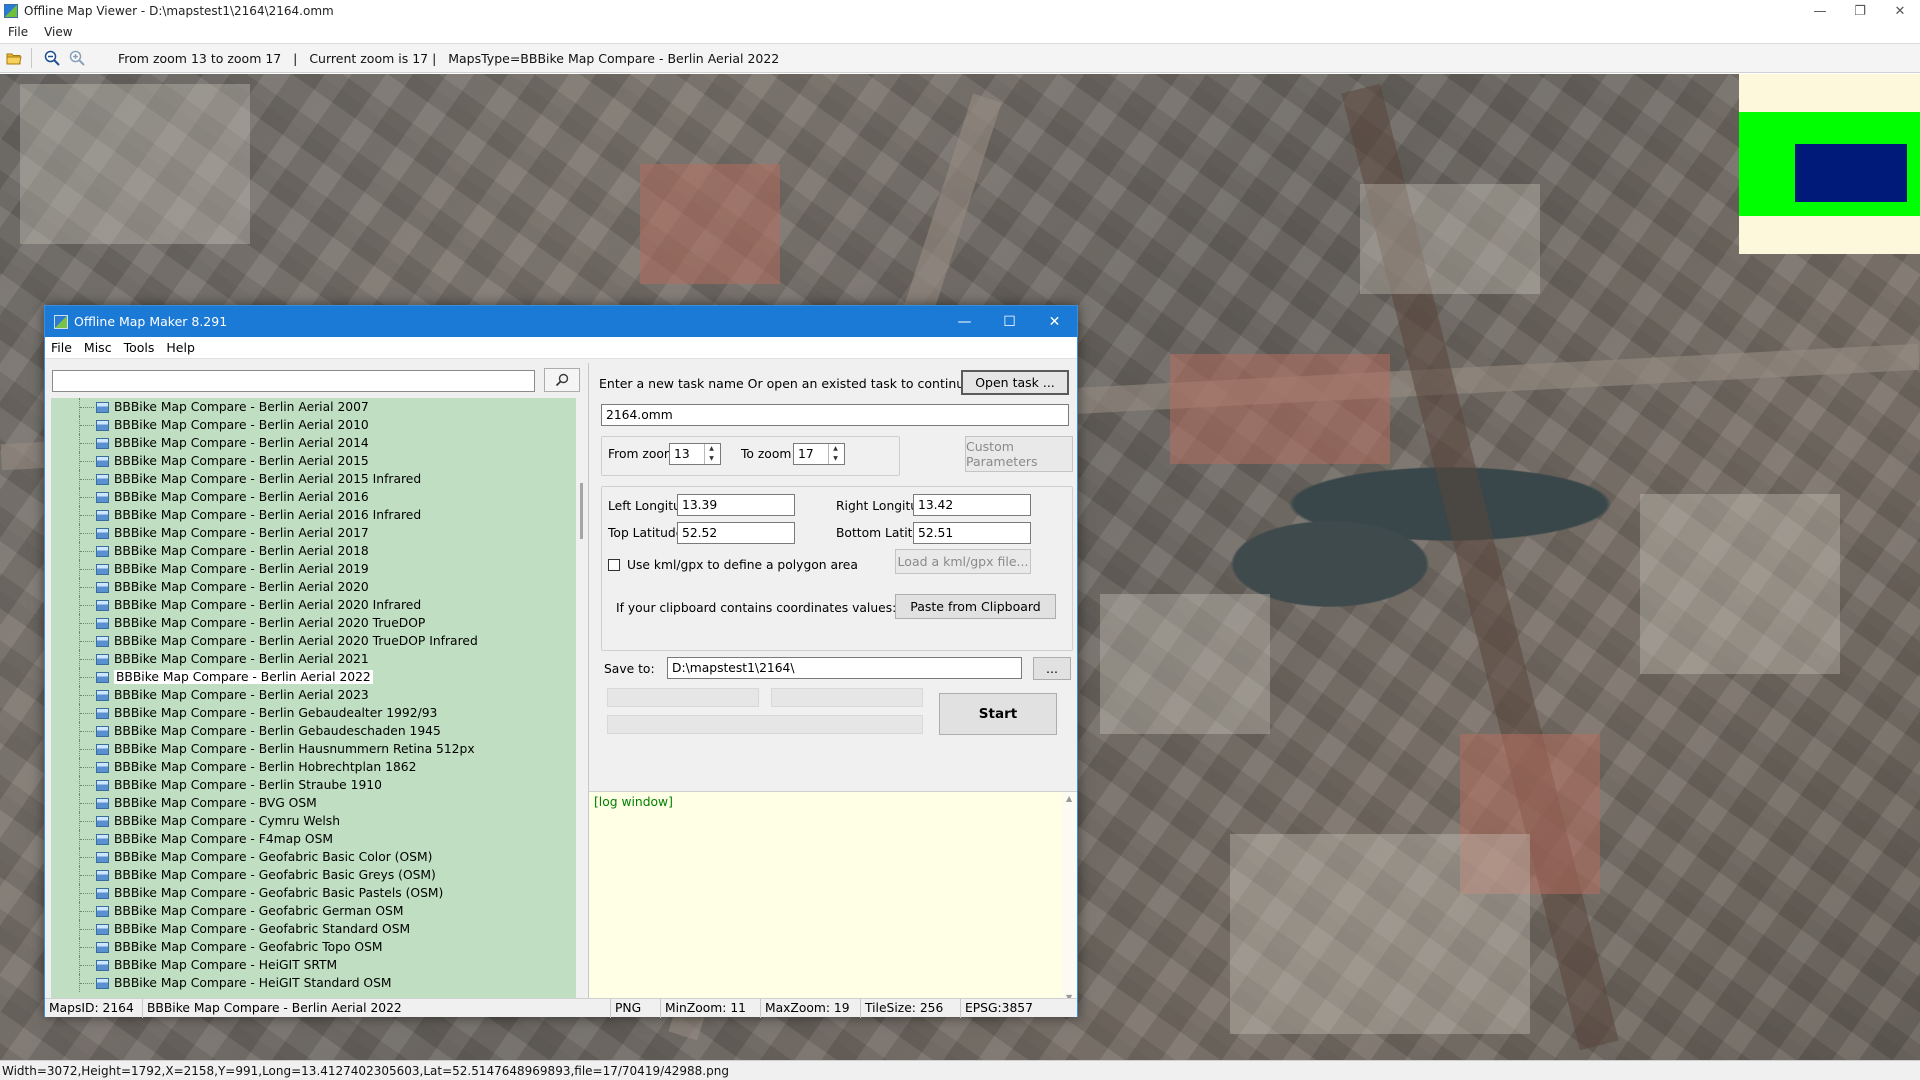  What do you see at coordinates (1009, 321) in the screenshot?
I see `dialog-maximize-button: ☐` at bounding box center [1009, 321].